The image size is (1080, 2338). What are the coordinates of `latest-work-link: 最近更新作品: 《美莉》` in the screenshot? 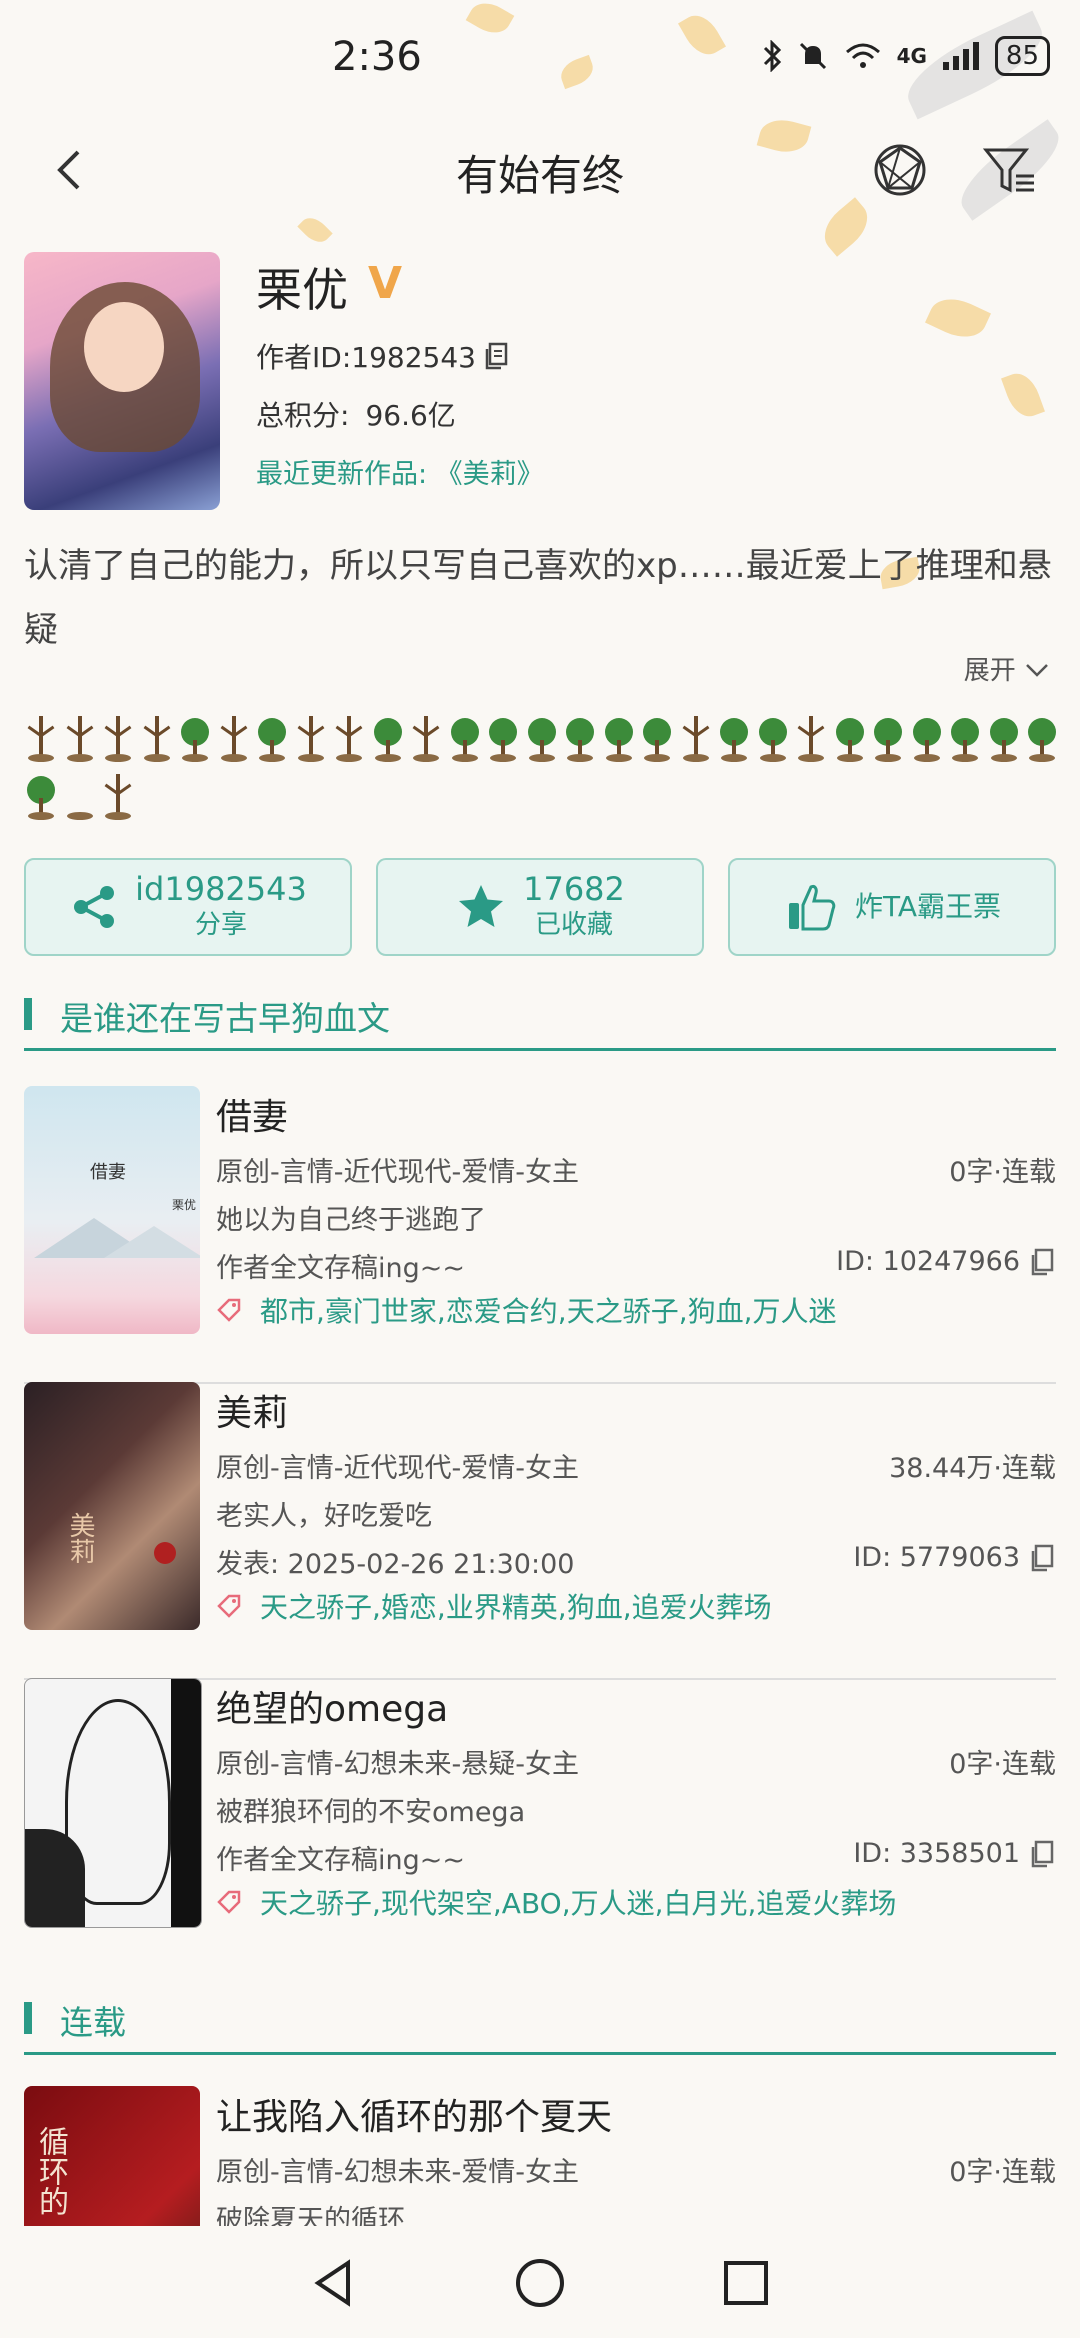 It's located at (400, 471).